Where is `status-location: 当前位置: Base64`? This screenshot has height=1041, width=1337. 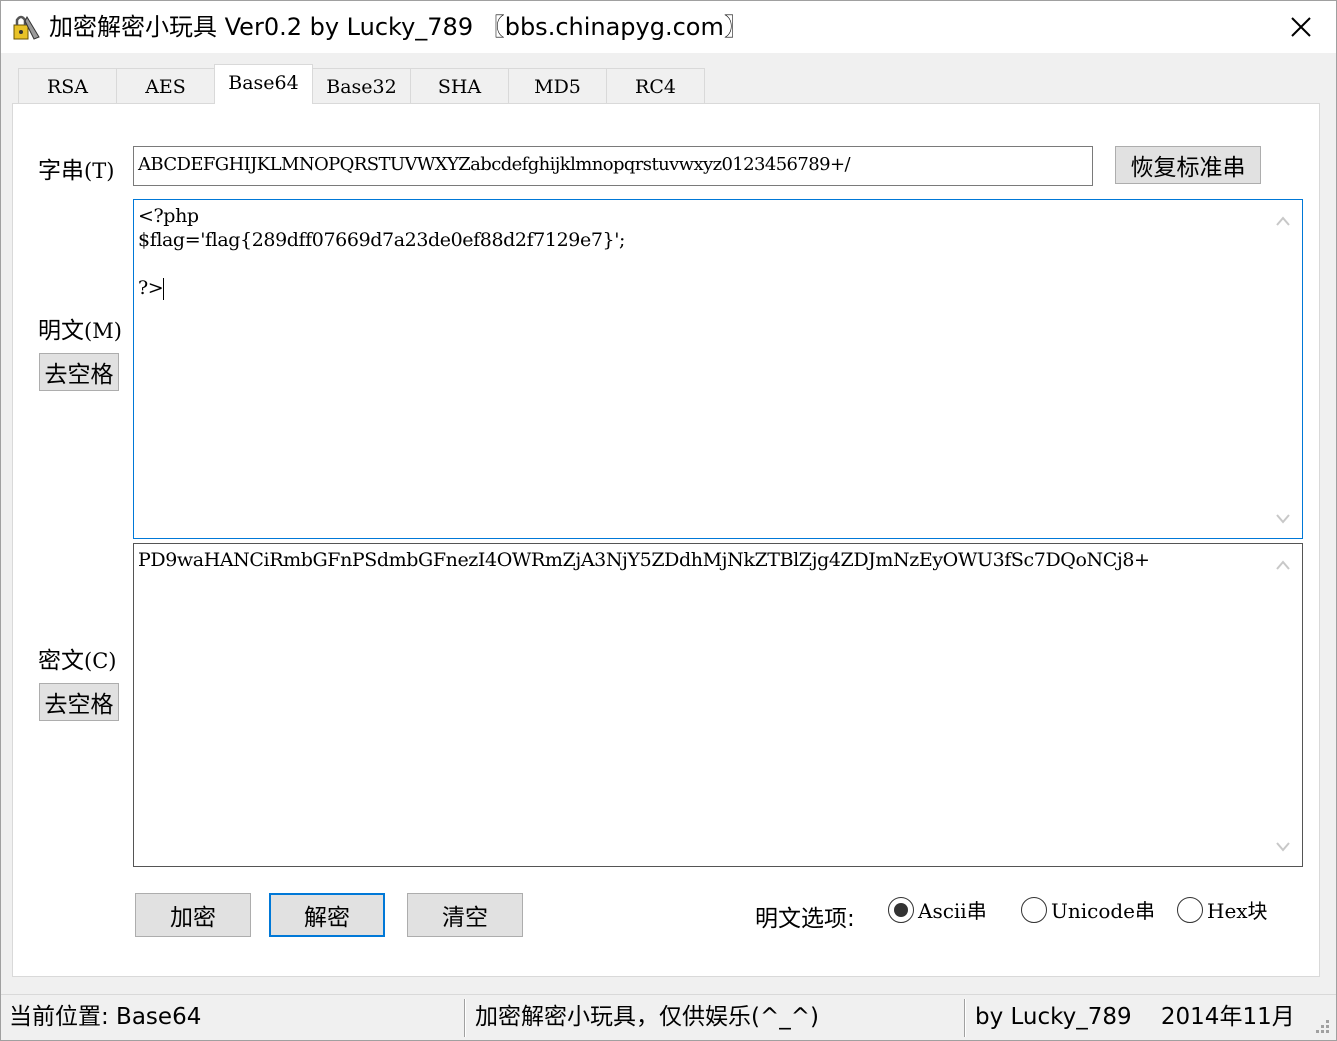 status-location: 当前位置: Base64 is located at coordinates (105, 1017).